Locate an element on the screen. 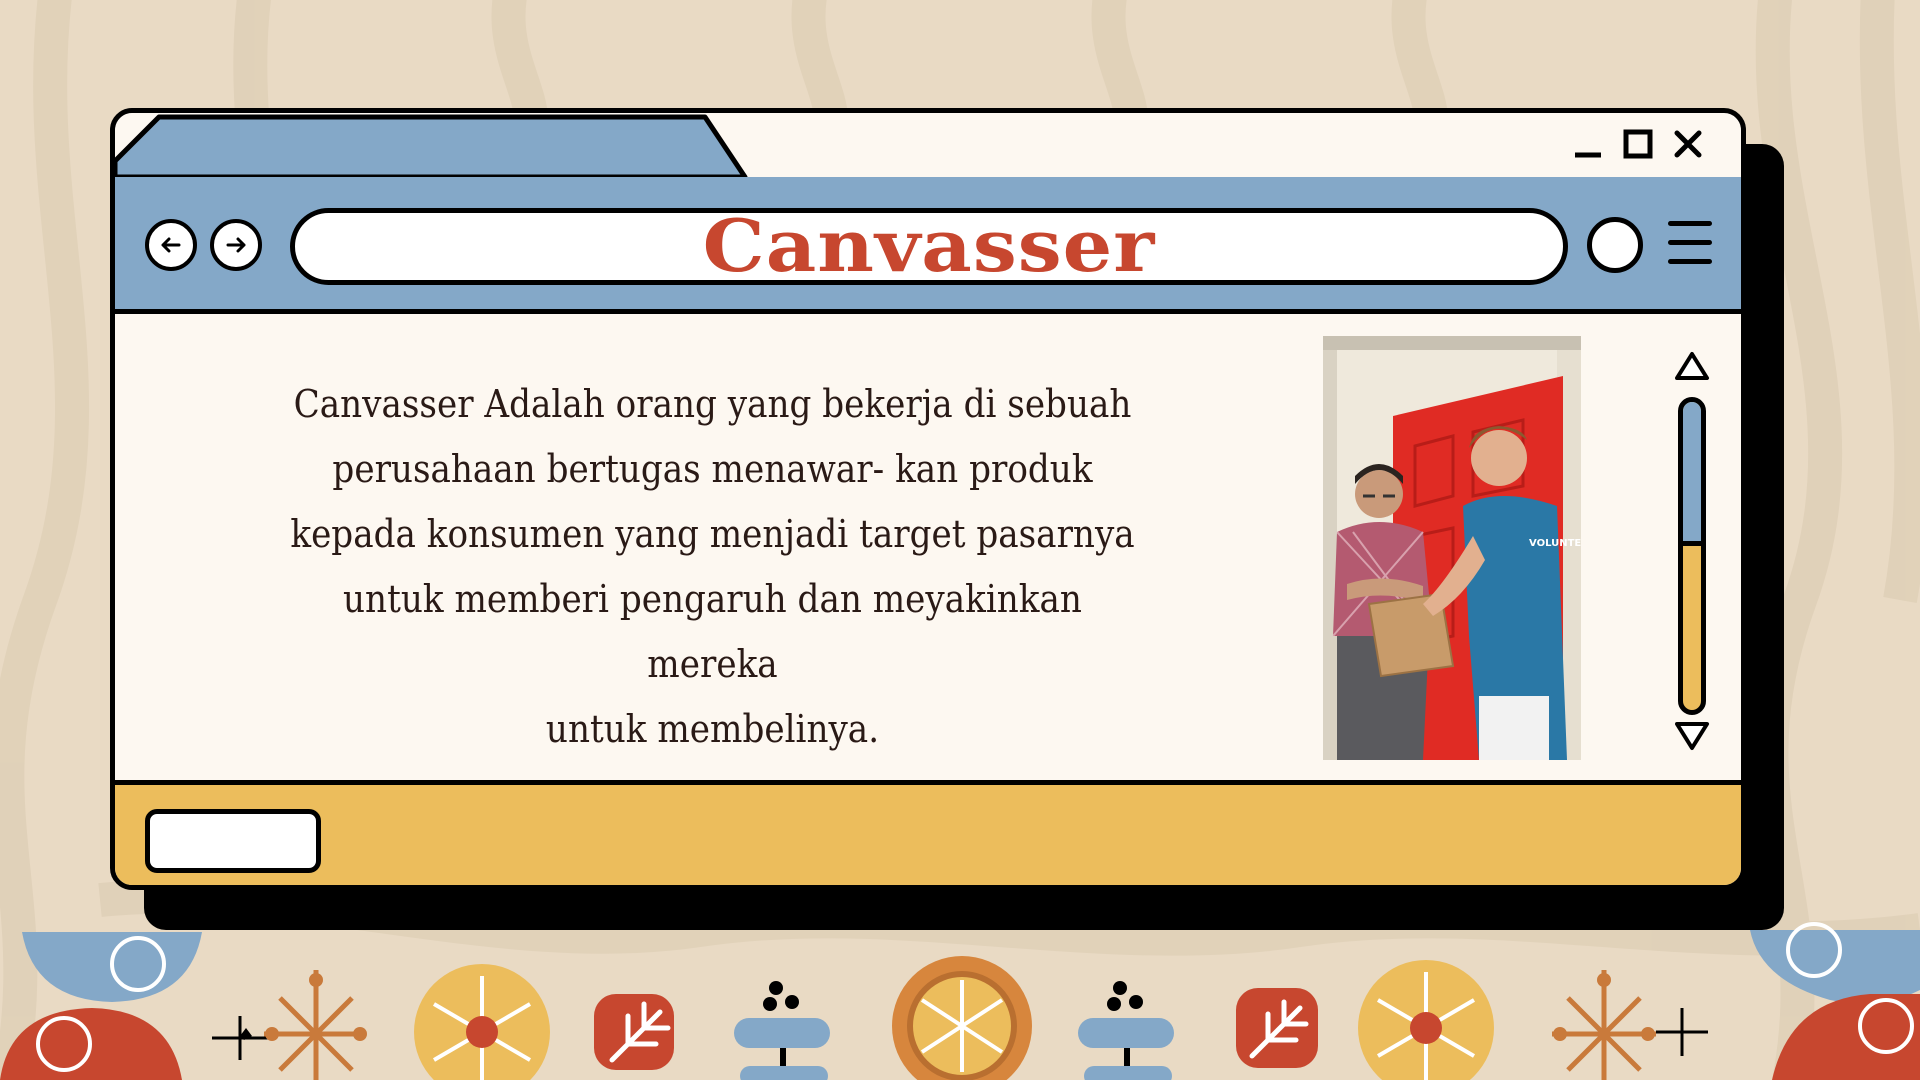  canvasser-photo: VOLUNTEER is located at coordinates (1452, 548).